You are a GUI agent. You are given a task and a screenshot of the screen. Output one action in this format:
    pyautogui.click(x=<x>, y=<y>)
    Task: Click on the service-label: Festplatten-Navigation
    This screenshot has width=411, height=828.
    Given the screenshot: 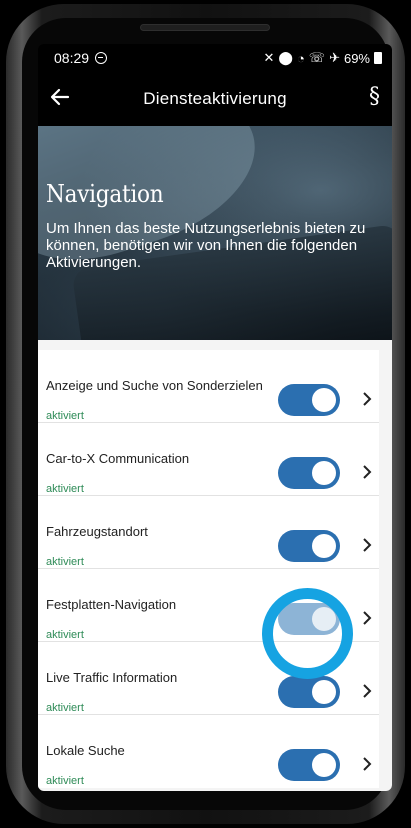 What is the action you would take?
    pyautogui.click(x=111, y=604)
    